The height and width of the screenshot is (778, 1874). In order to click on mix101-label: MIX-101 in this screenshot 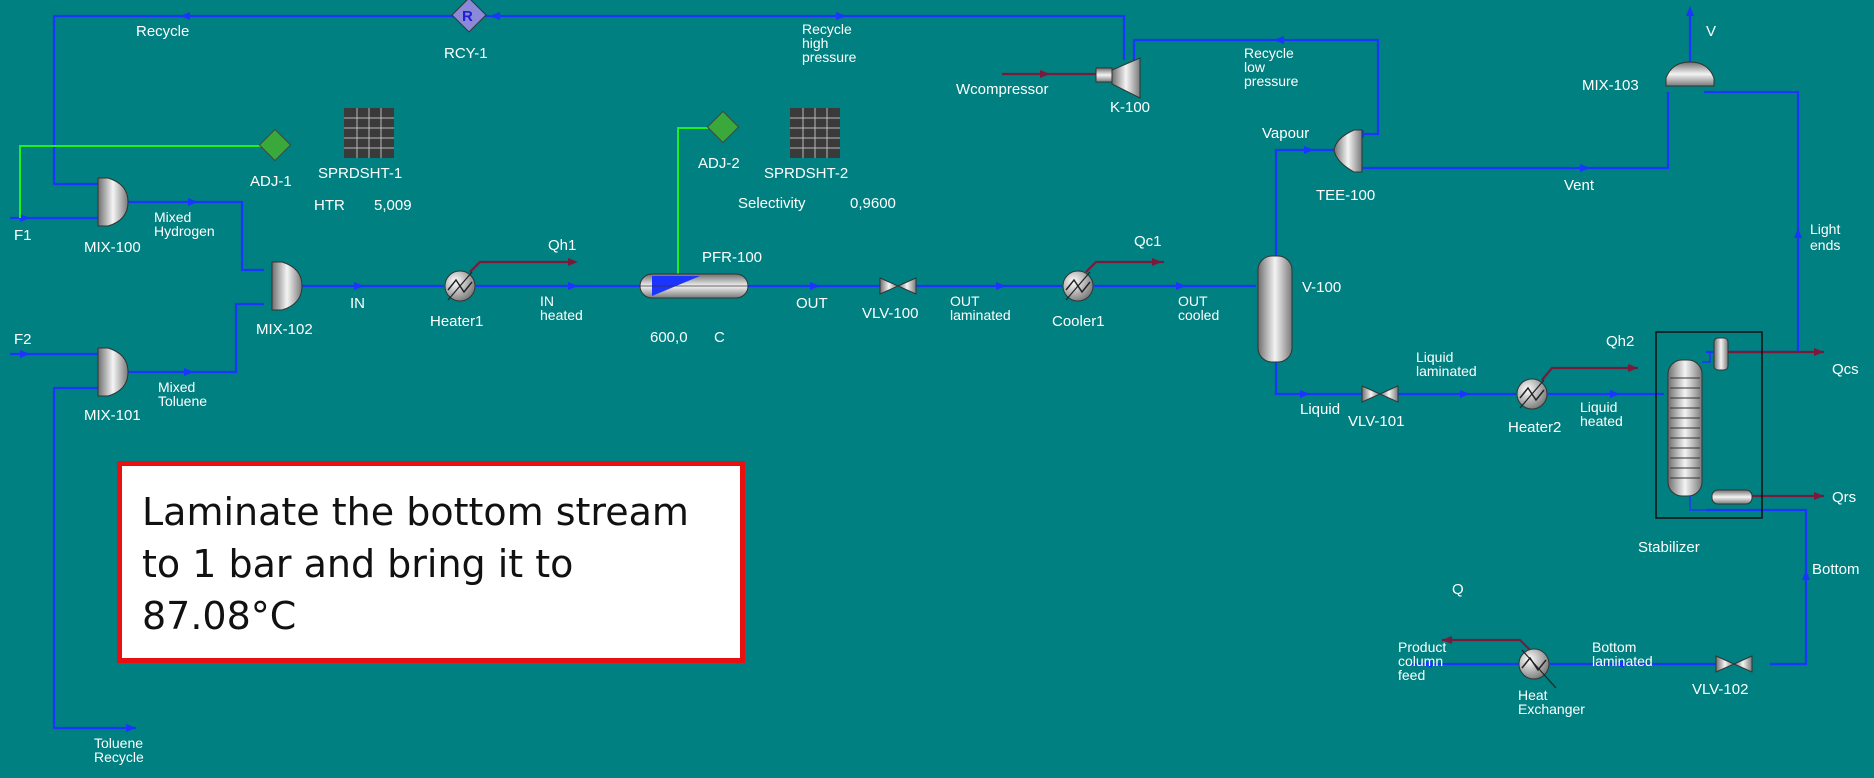, I will do `click(112, 415)`.